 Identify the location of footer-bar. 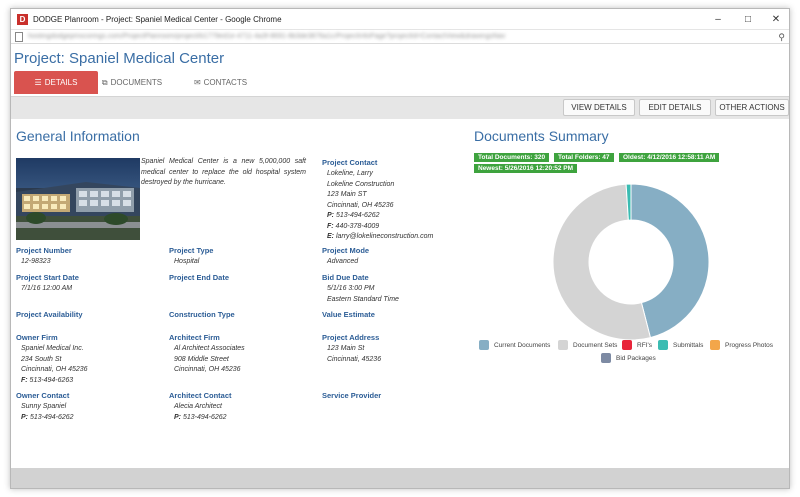
(400, 478).